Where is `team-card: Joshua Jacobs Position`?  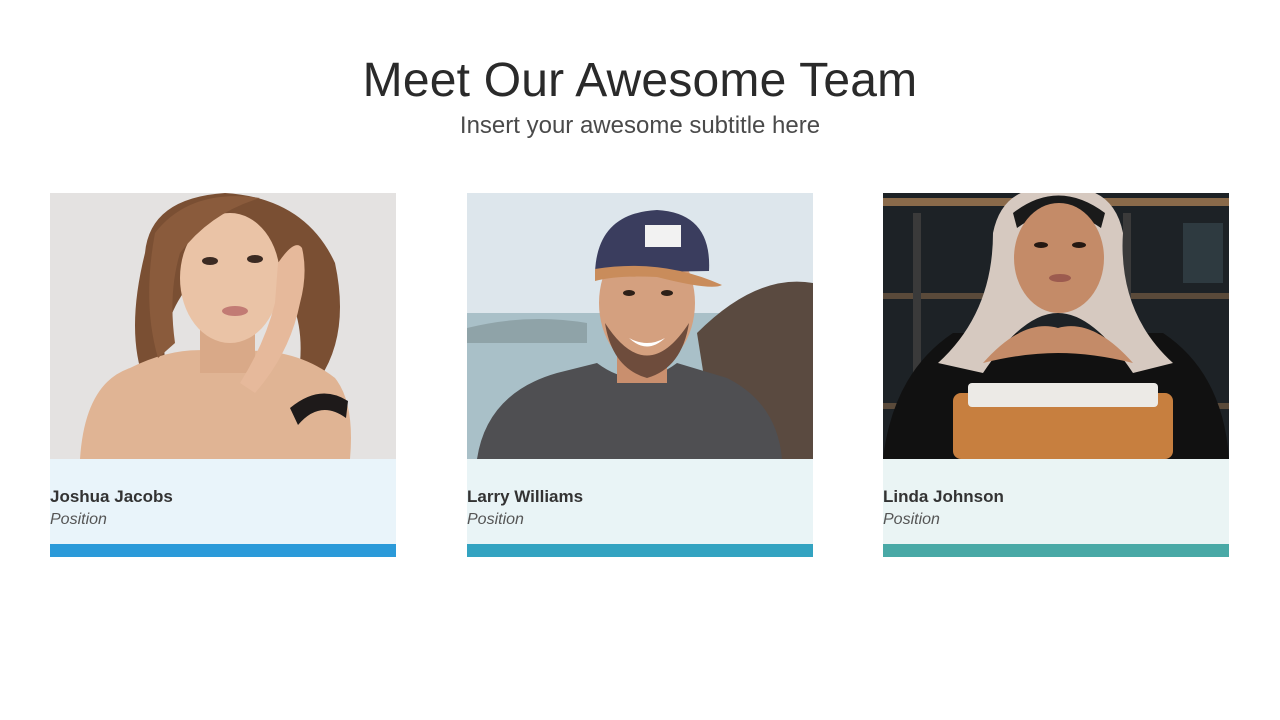
team-card: Joshua Jacobs Position is located at coordinates (223, 375).